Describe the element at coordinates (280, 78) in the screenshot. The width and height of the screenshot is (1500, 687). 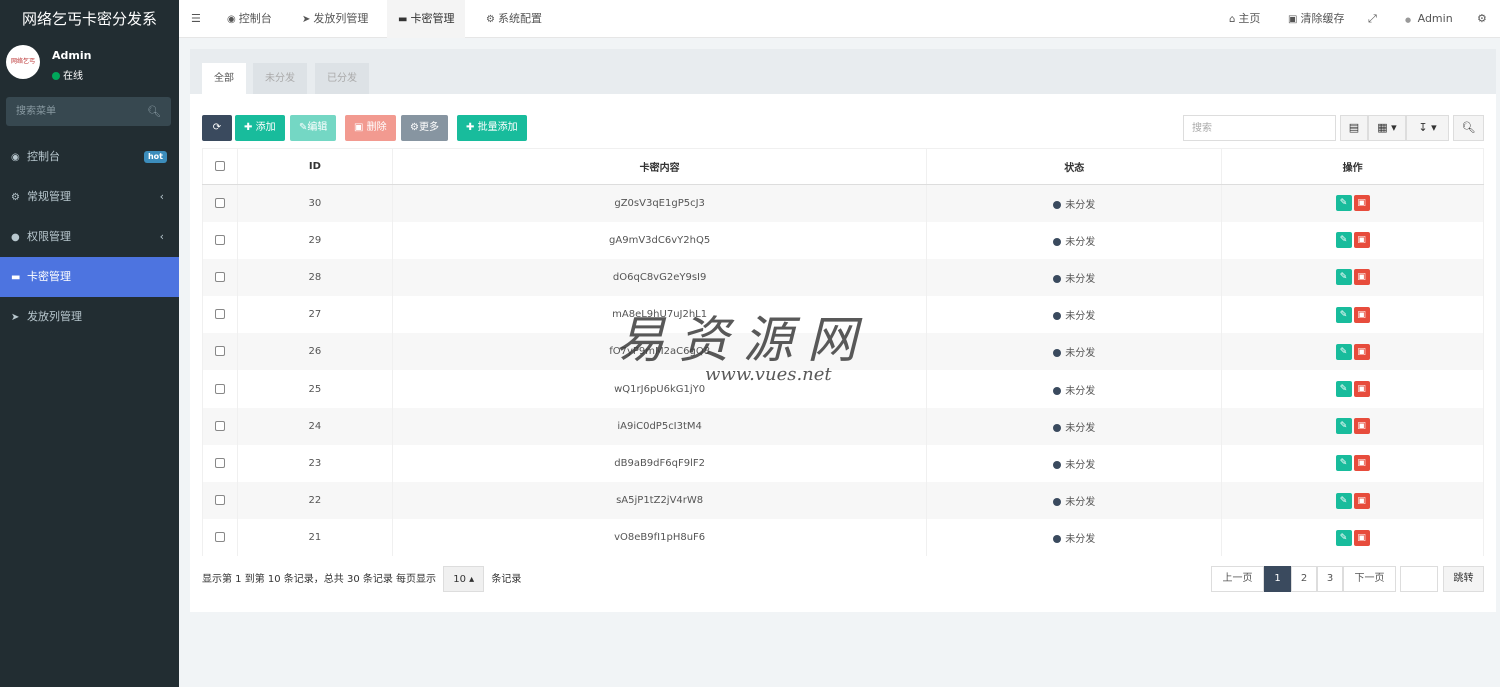
I see `tab-undistributed: 未分发` at that location.